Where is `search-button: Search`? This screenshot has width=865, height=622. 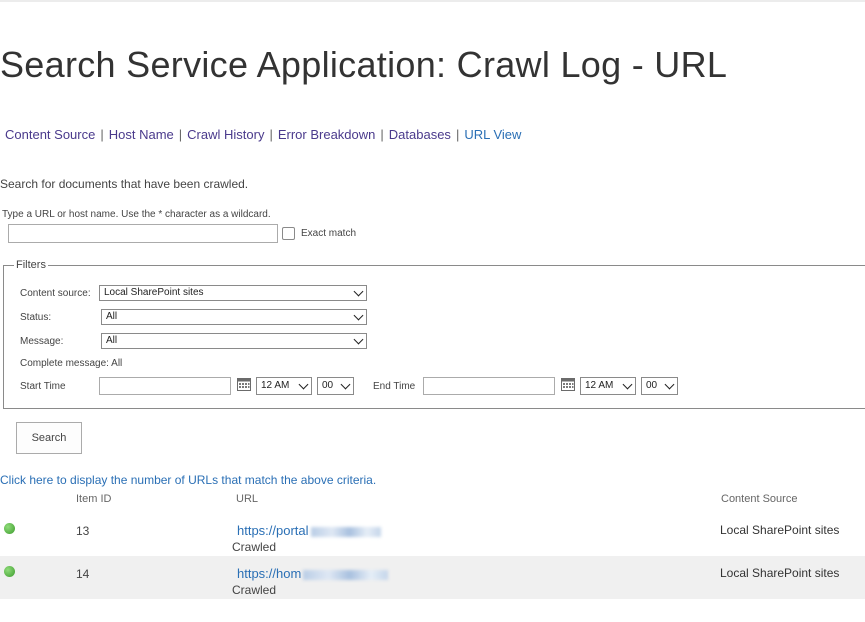
search-button: Search is located at coordinates (49, 438).